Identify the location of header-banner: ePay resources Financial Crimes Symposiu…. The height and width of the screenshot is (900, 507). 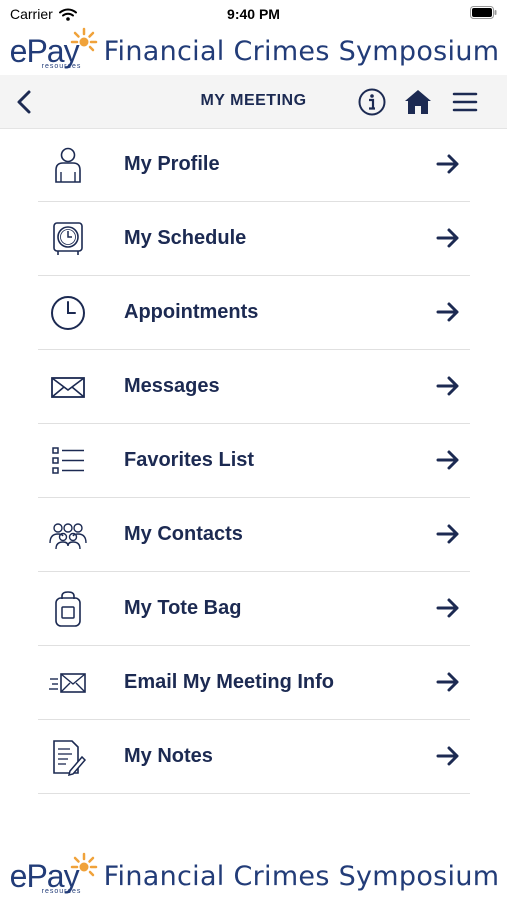
(253, 50).